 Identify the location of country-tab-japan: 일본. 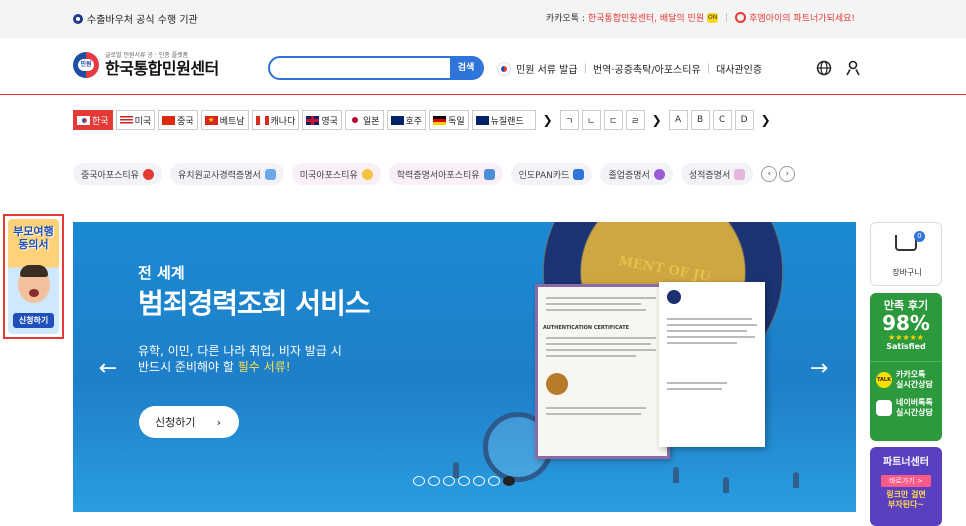
(364, 120).